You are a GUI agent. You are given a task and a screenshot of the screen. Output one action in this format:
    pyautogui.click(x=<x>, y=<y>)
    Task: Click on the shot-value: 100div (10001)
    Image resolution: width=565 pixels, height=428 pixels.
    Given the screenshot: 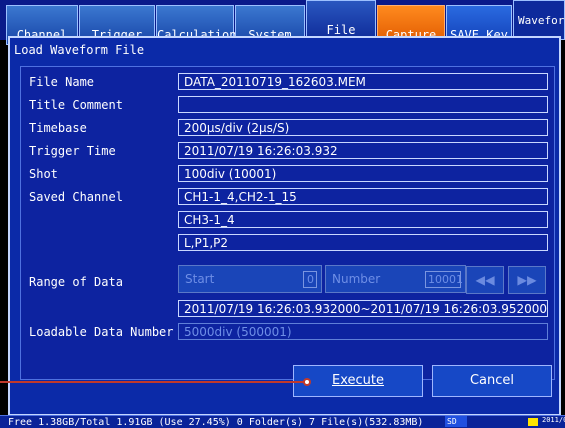 What is the action you would take?
    pyautogui.click(x=363, y=173)
    